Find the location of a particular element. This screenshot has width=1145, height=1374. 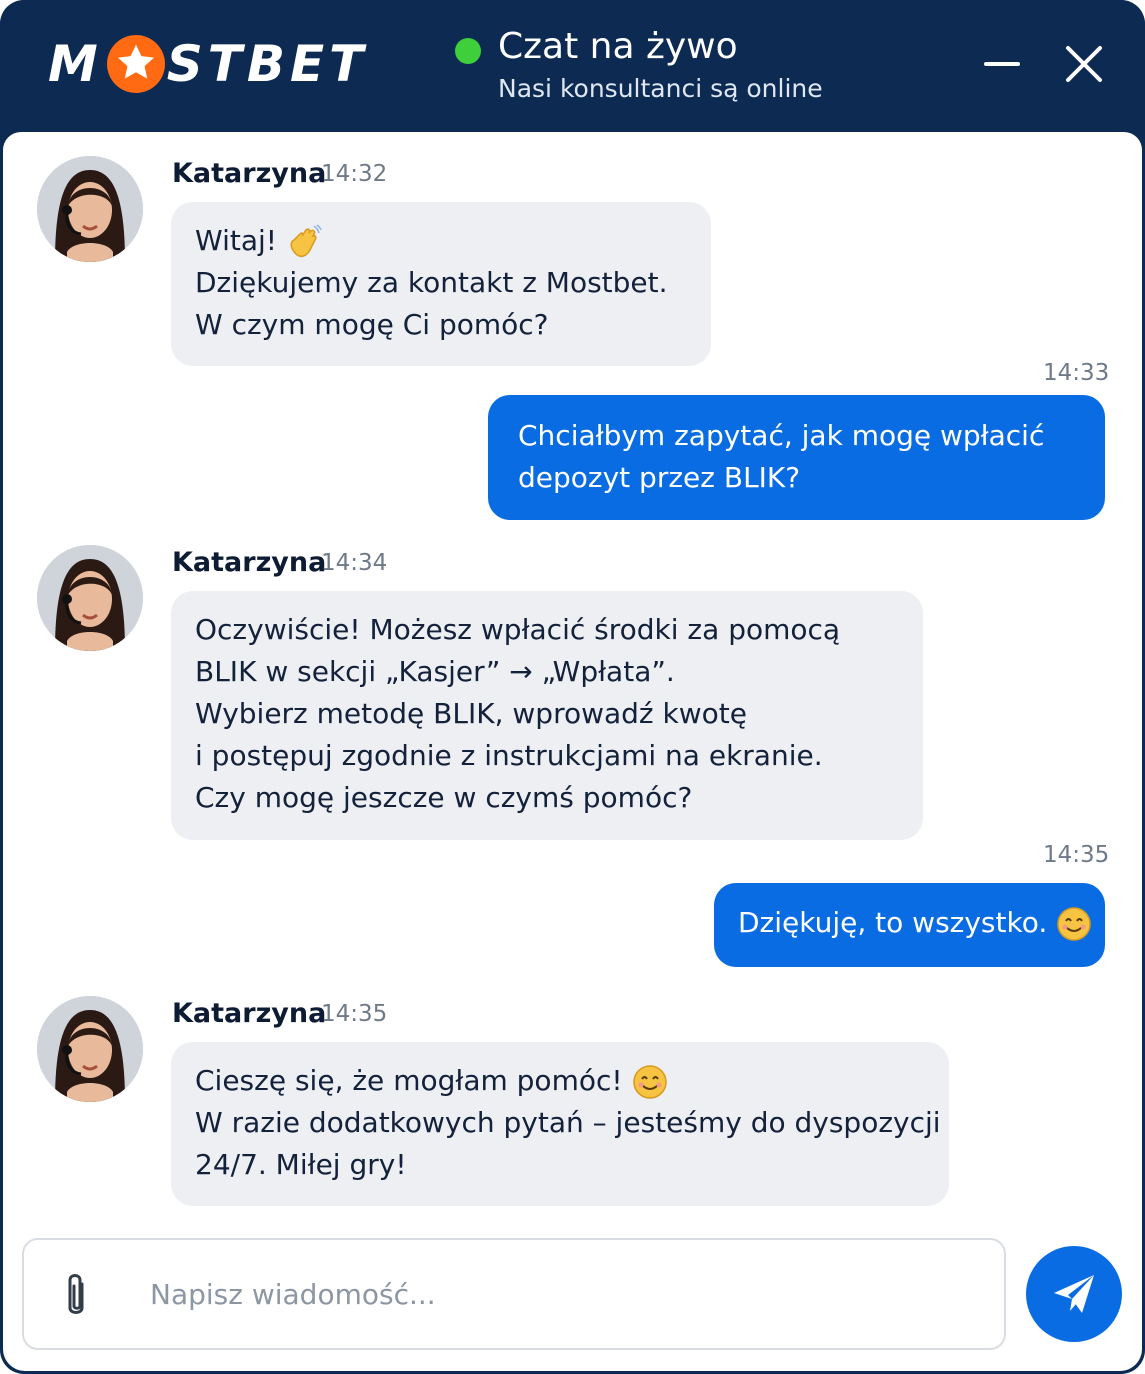

message-line: Dziękujemy za kontakt z Mostbet. is located at coordinates (431, 282).